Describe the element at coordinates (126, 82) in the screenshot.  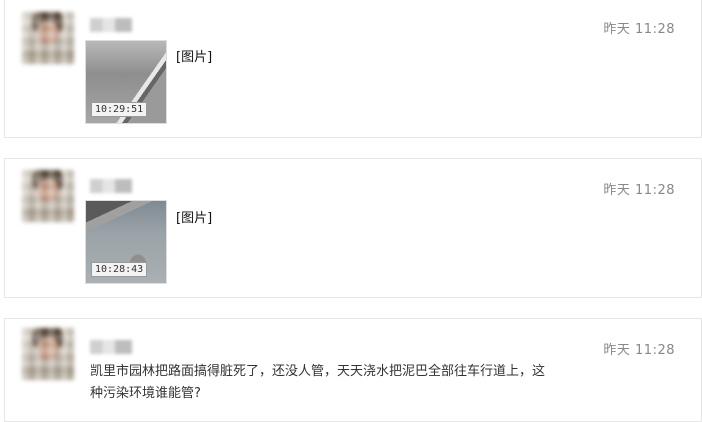
I see `photo-thumbnail: 10:29:51` at that location.